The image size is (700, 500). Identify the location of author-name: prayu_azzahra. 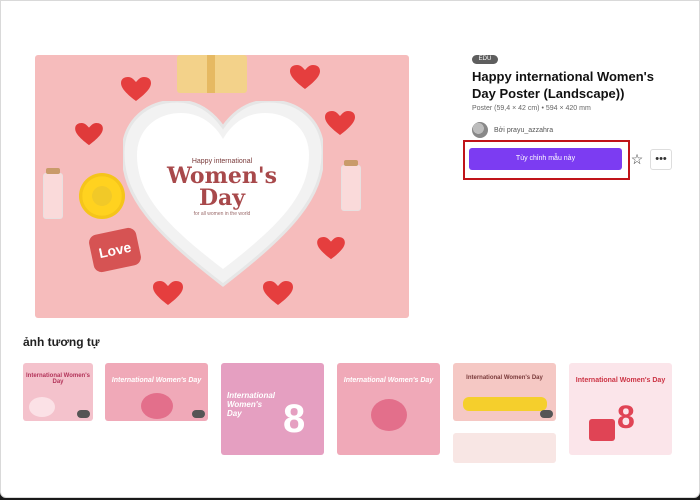
(530, 130).